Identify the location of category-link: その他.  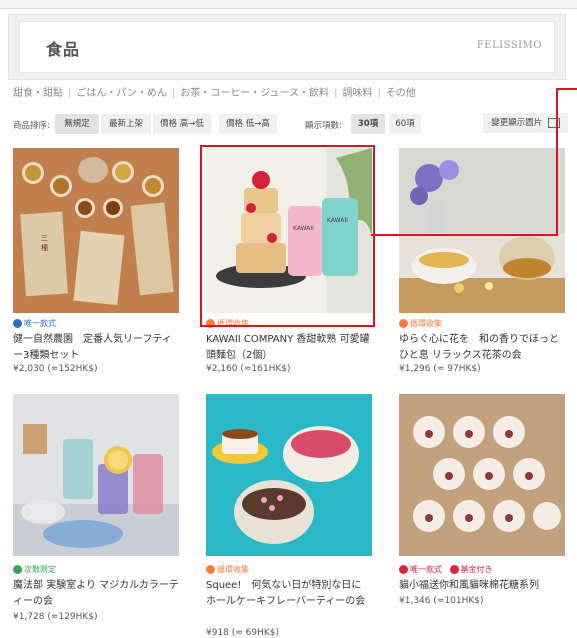
(401, 91).